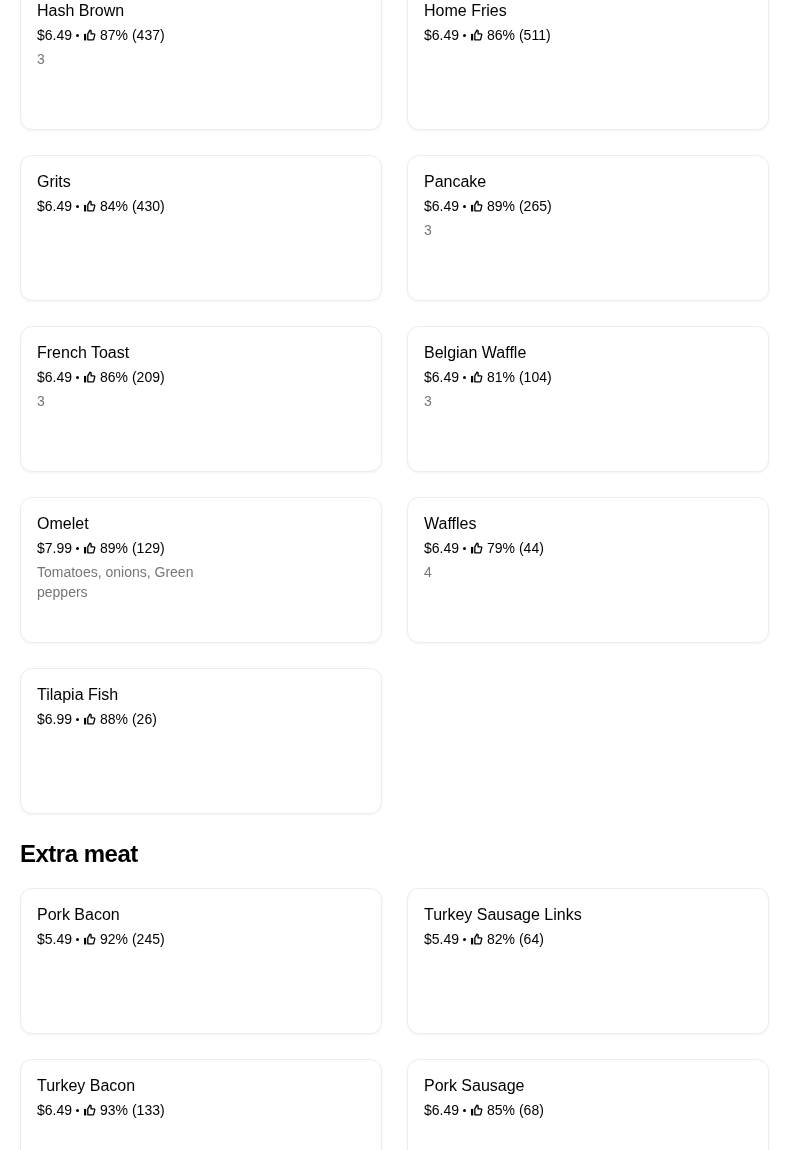 The width and height of the screenshot is (804, 1150). Describe the element at coordinates (132, 548) in the screenshot. I see `item-rating: 89% (129)` at that location.